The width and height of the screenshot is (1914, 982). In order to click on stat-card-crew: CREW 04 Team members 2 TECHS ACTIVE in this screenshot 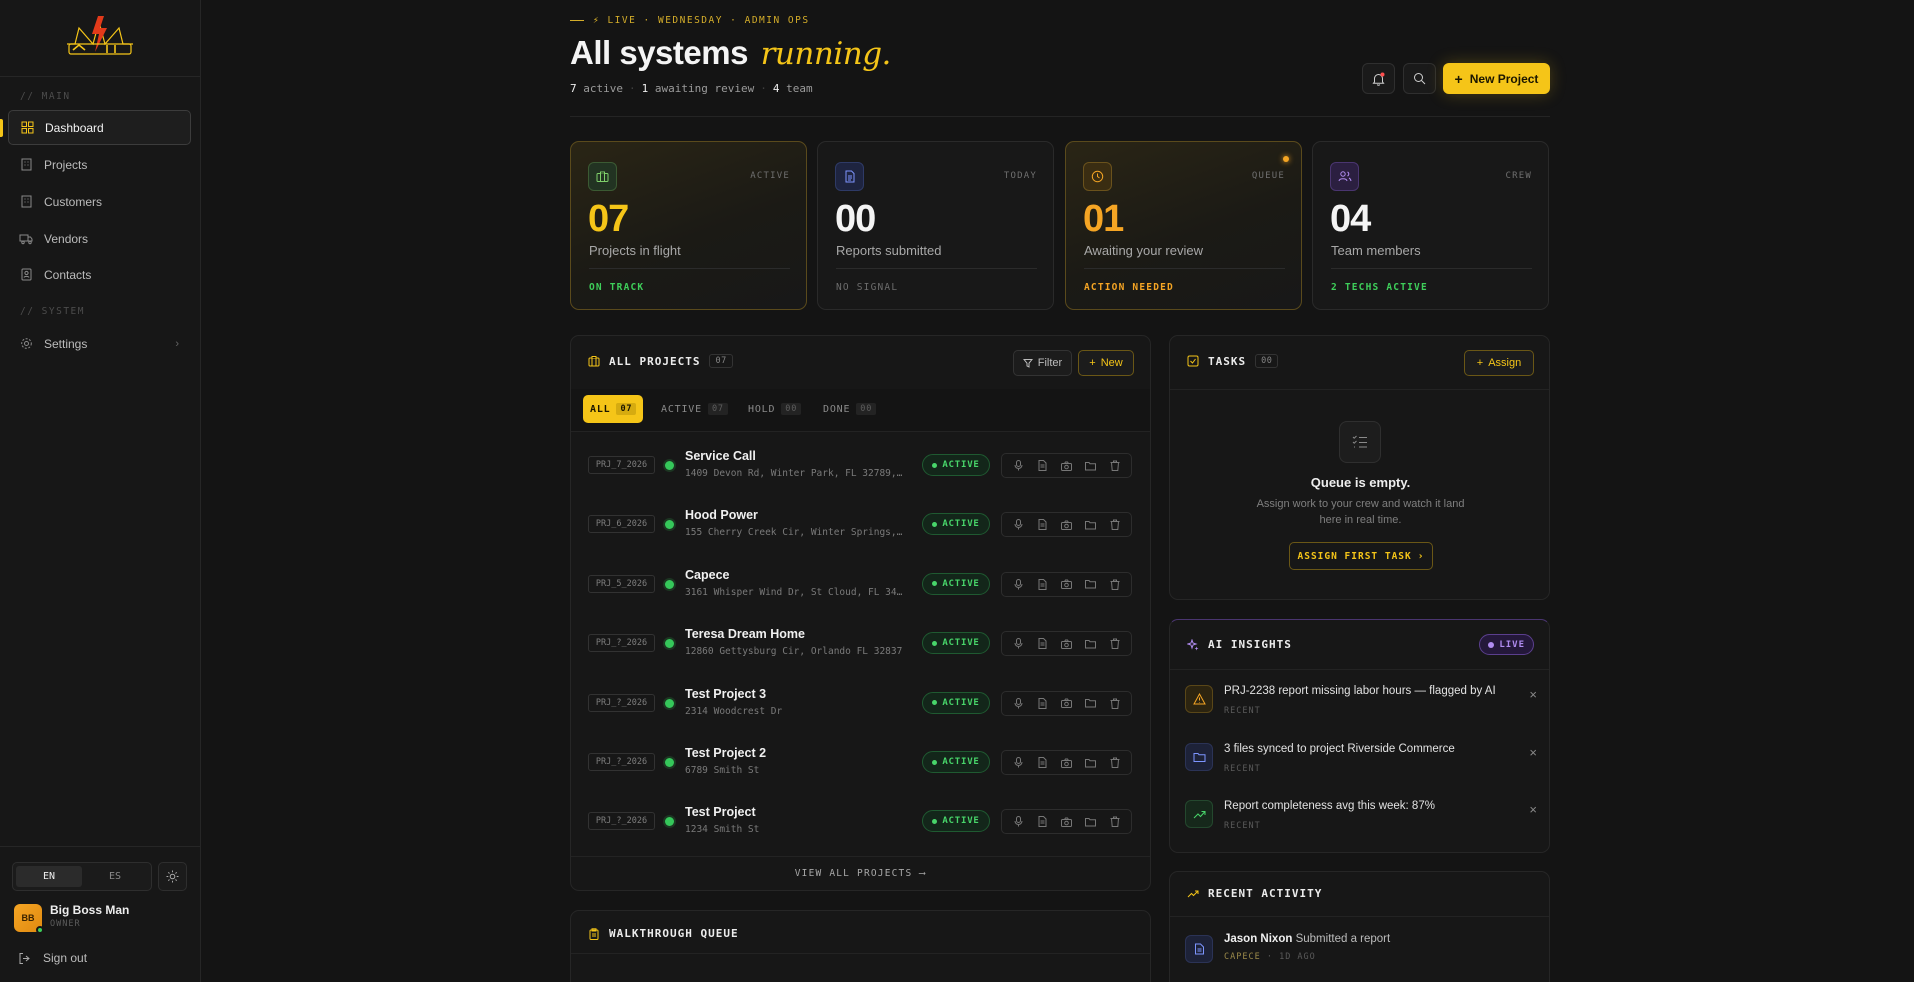, I will do `click(1430, 225)`.